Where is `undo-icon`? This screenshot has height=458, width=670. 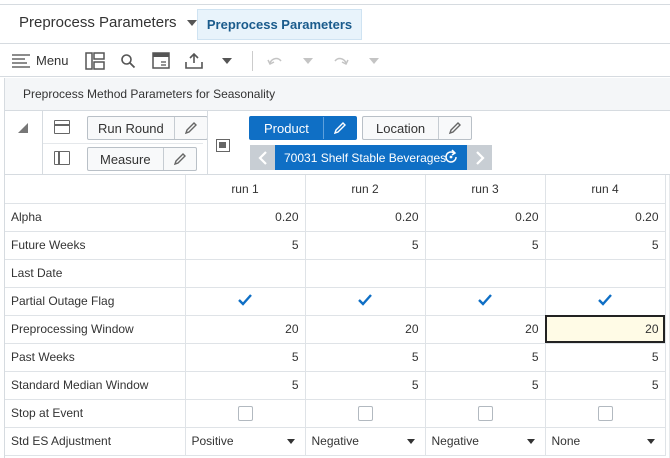 undo-icon is located at coordinates (274, 61).